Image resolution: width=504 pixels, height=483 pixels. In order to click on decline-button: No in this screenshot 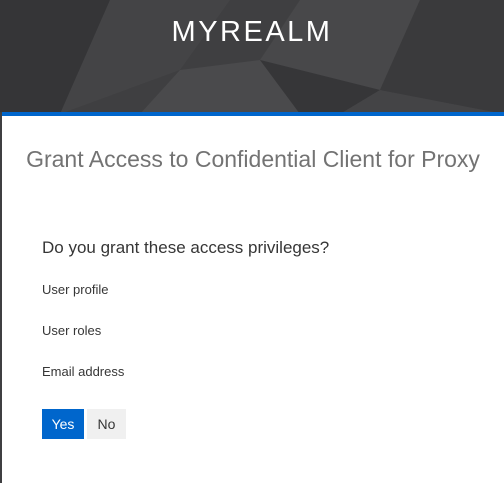, I will do `click(106, 424)`.